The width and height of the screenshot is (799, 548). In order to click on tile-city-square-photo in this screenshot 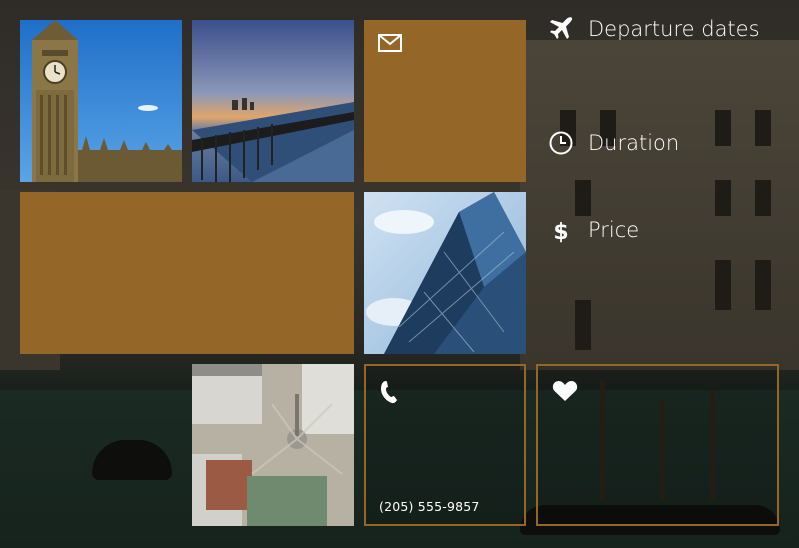, I will do `click(273, 445)`.